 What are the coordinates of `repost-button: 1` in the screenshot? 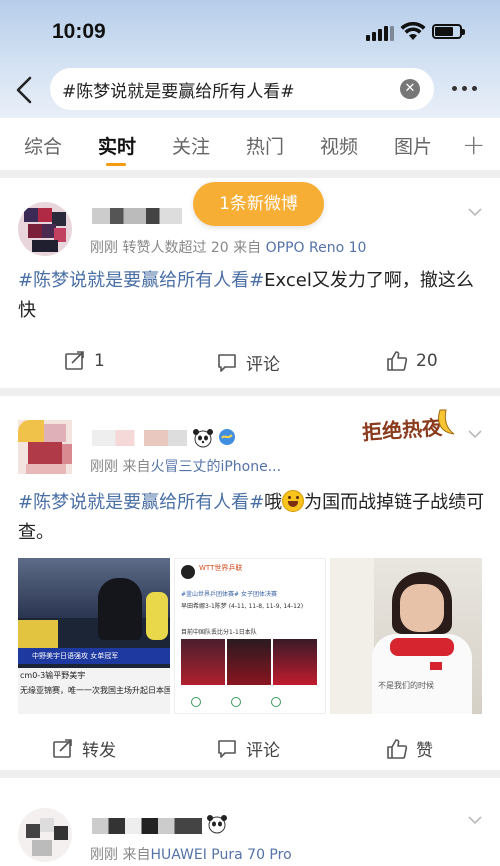 It's located at (84, 361).